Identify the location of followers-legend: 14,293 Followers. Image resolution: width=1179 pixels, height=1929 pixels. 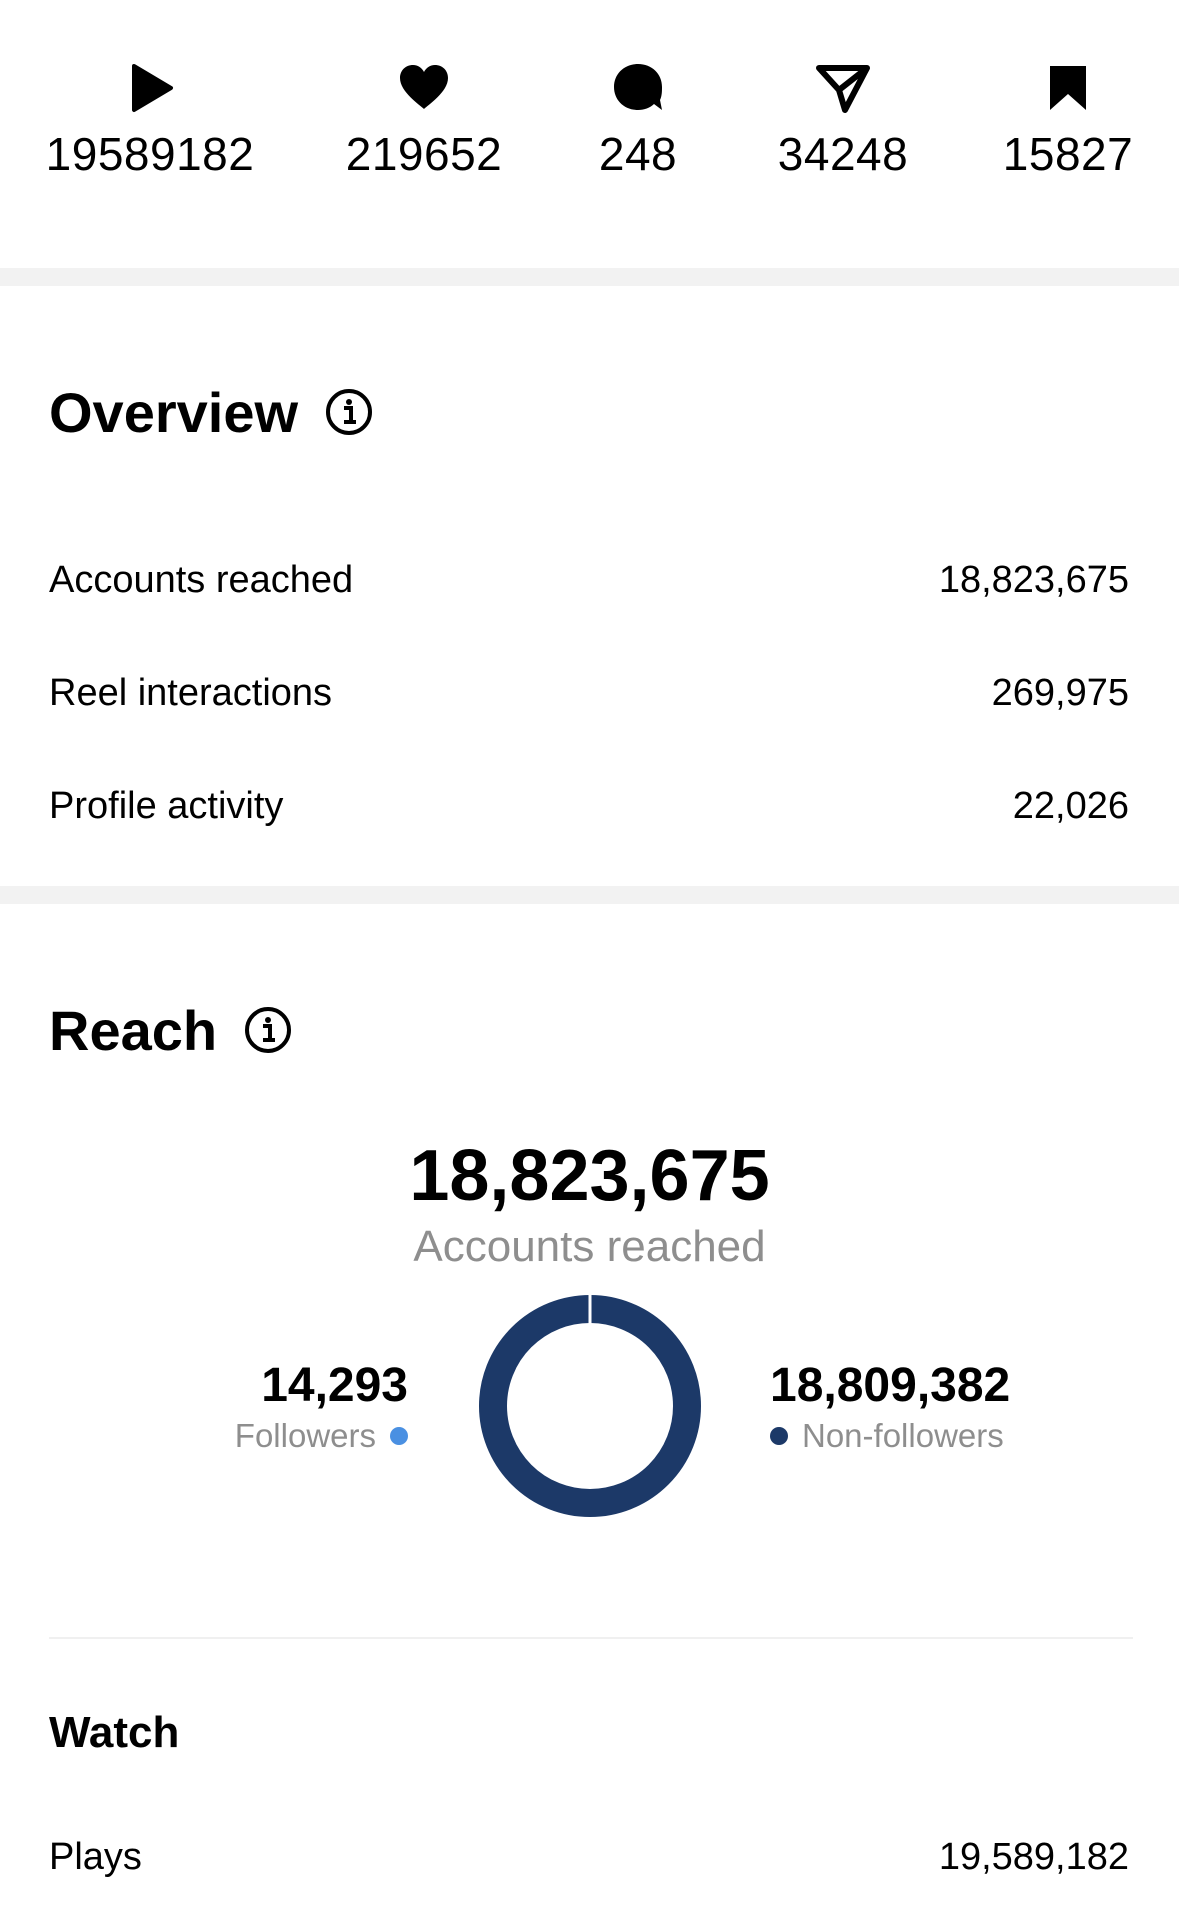
(284, 1408).